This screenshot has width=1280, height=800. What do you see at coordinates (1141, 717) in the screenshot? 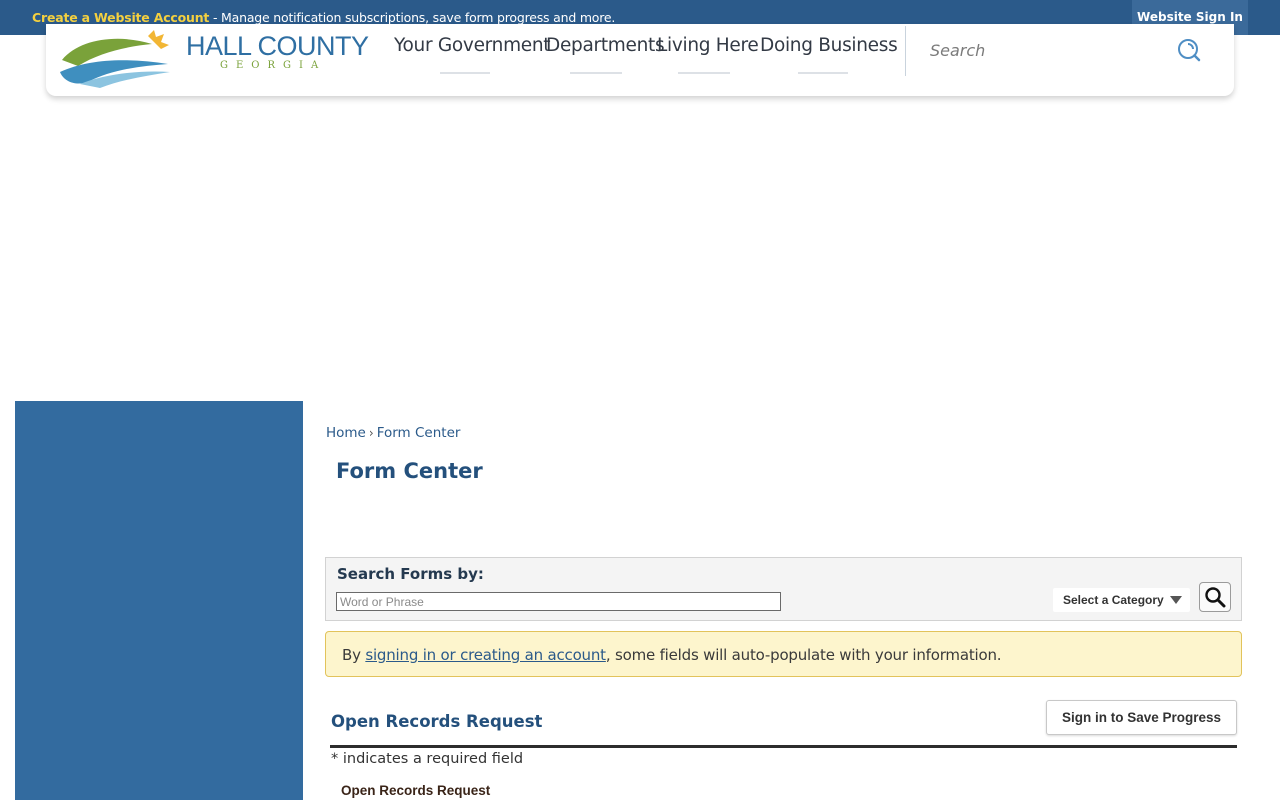
I see `sign-in-save-progress-button: Sign in to Save Progress` at bounding box center [1141, 717].